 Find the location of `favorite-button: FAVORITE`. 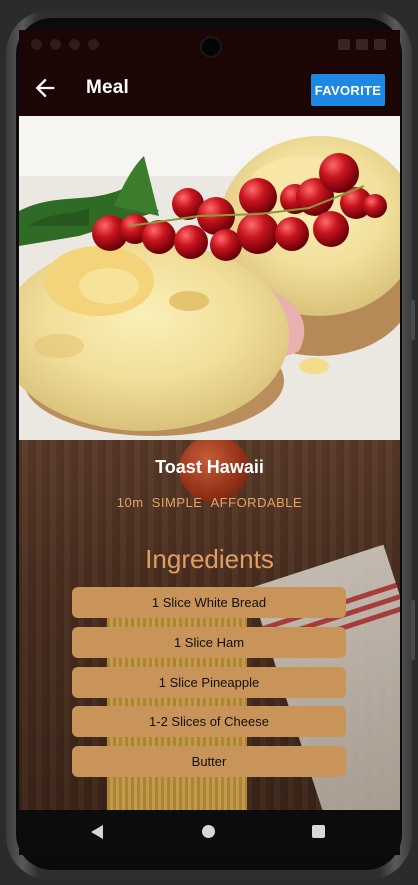

favorite-button: FAVORITE is located at coordinates (348, 90).